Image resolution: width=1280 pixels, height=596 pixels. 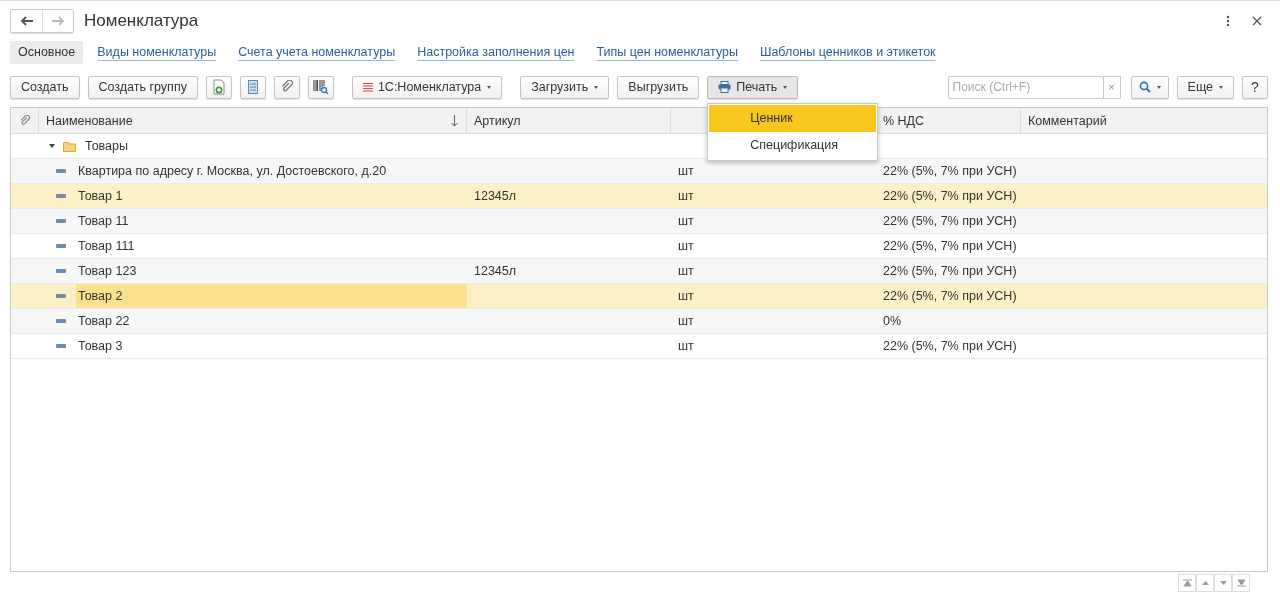 I want to click on tab: Настройка заполнения цен, so click(x=496, y=52).